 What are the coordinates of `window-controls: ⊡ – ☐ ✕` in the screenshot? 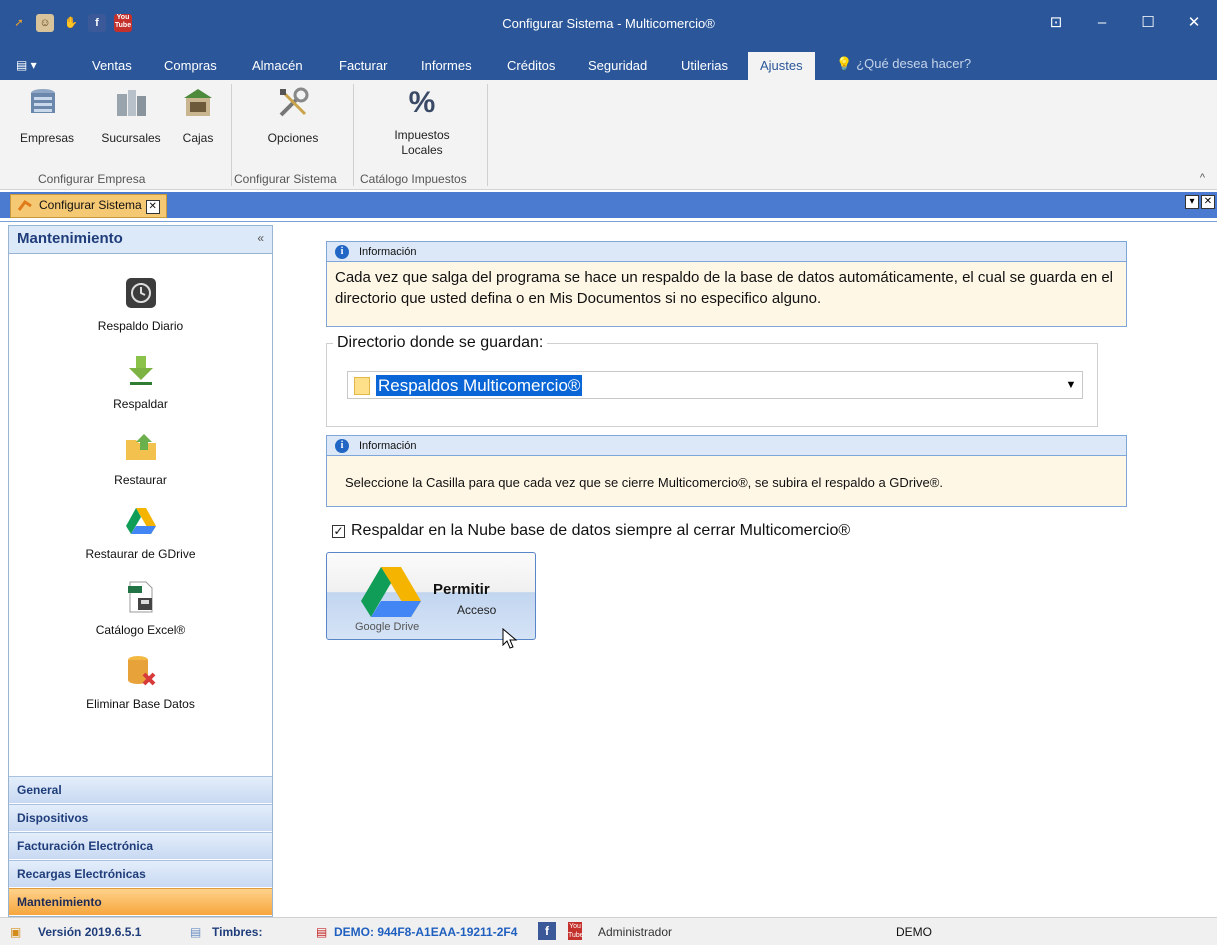 It's located at (1125, 23).